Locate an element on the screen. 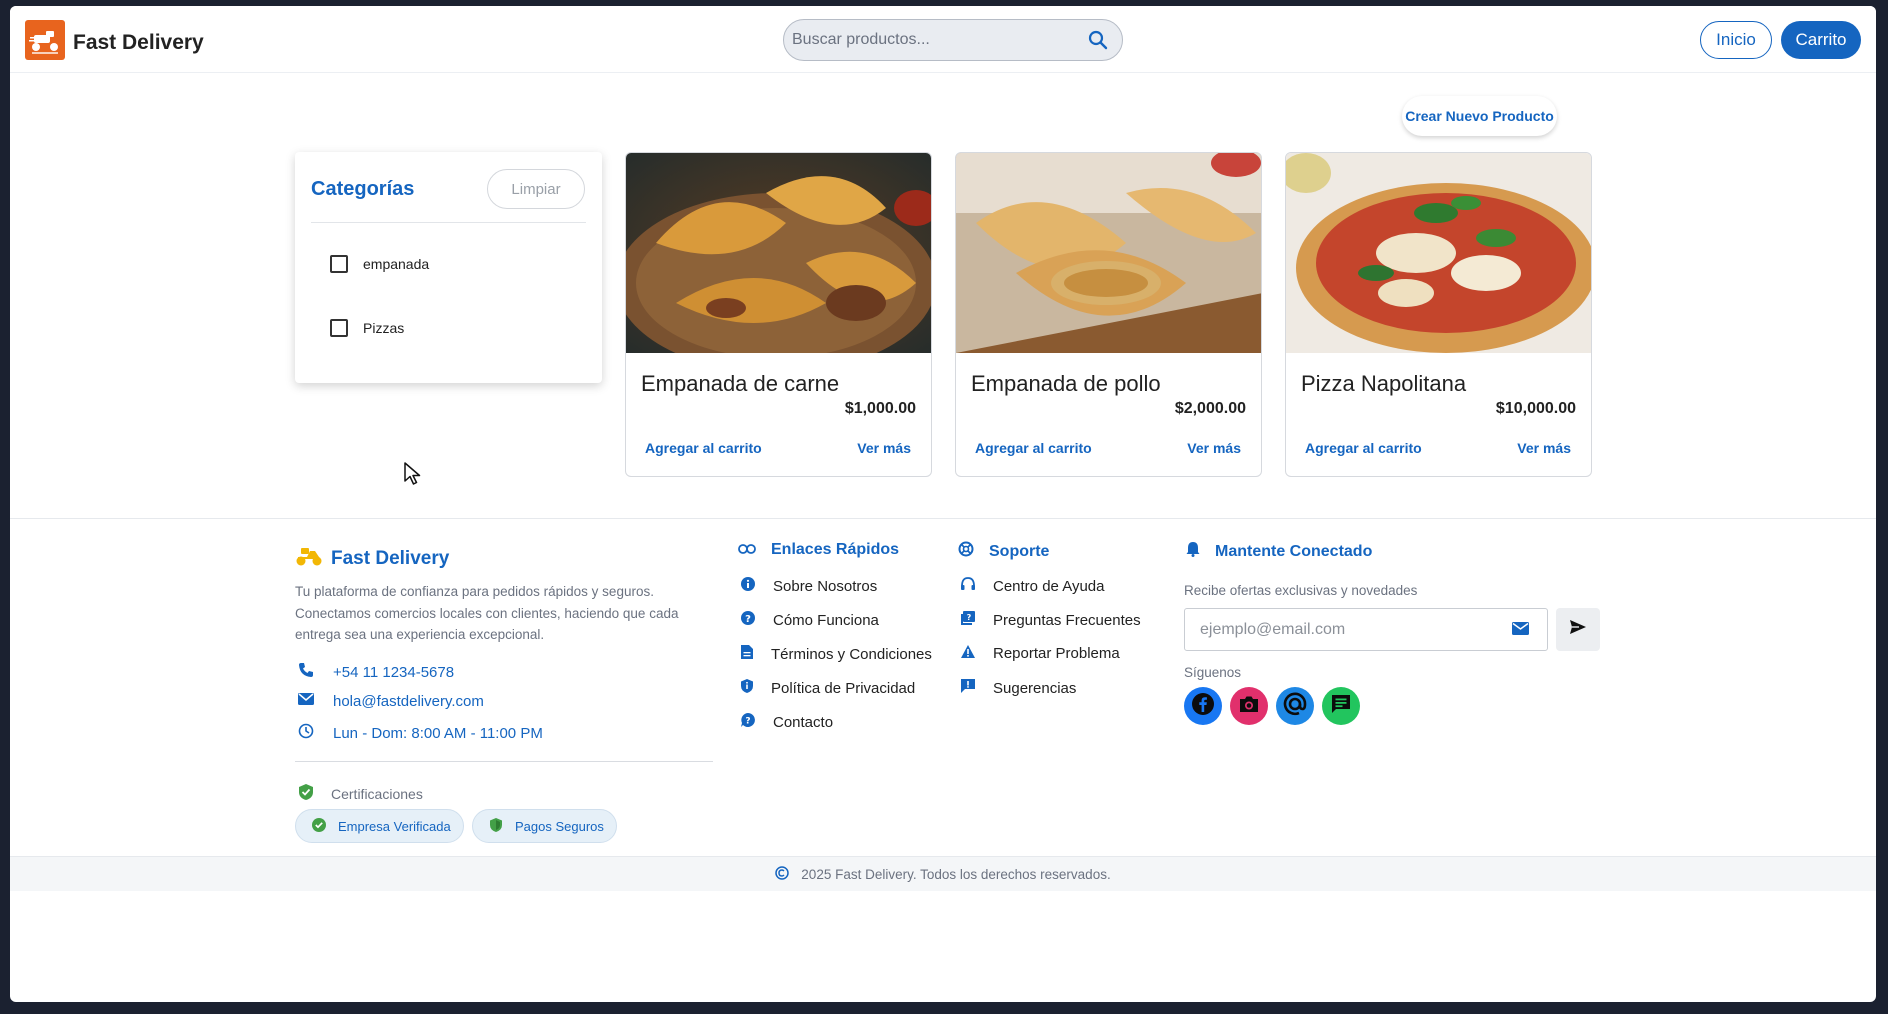 The width and height of the screenshot is (1888, 1014). newsletter-email-field is located at coordinates (1366, 629).